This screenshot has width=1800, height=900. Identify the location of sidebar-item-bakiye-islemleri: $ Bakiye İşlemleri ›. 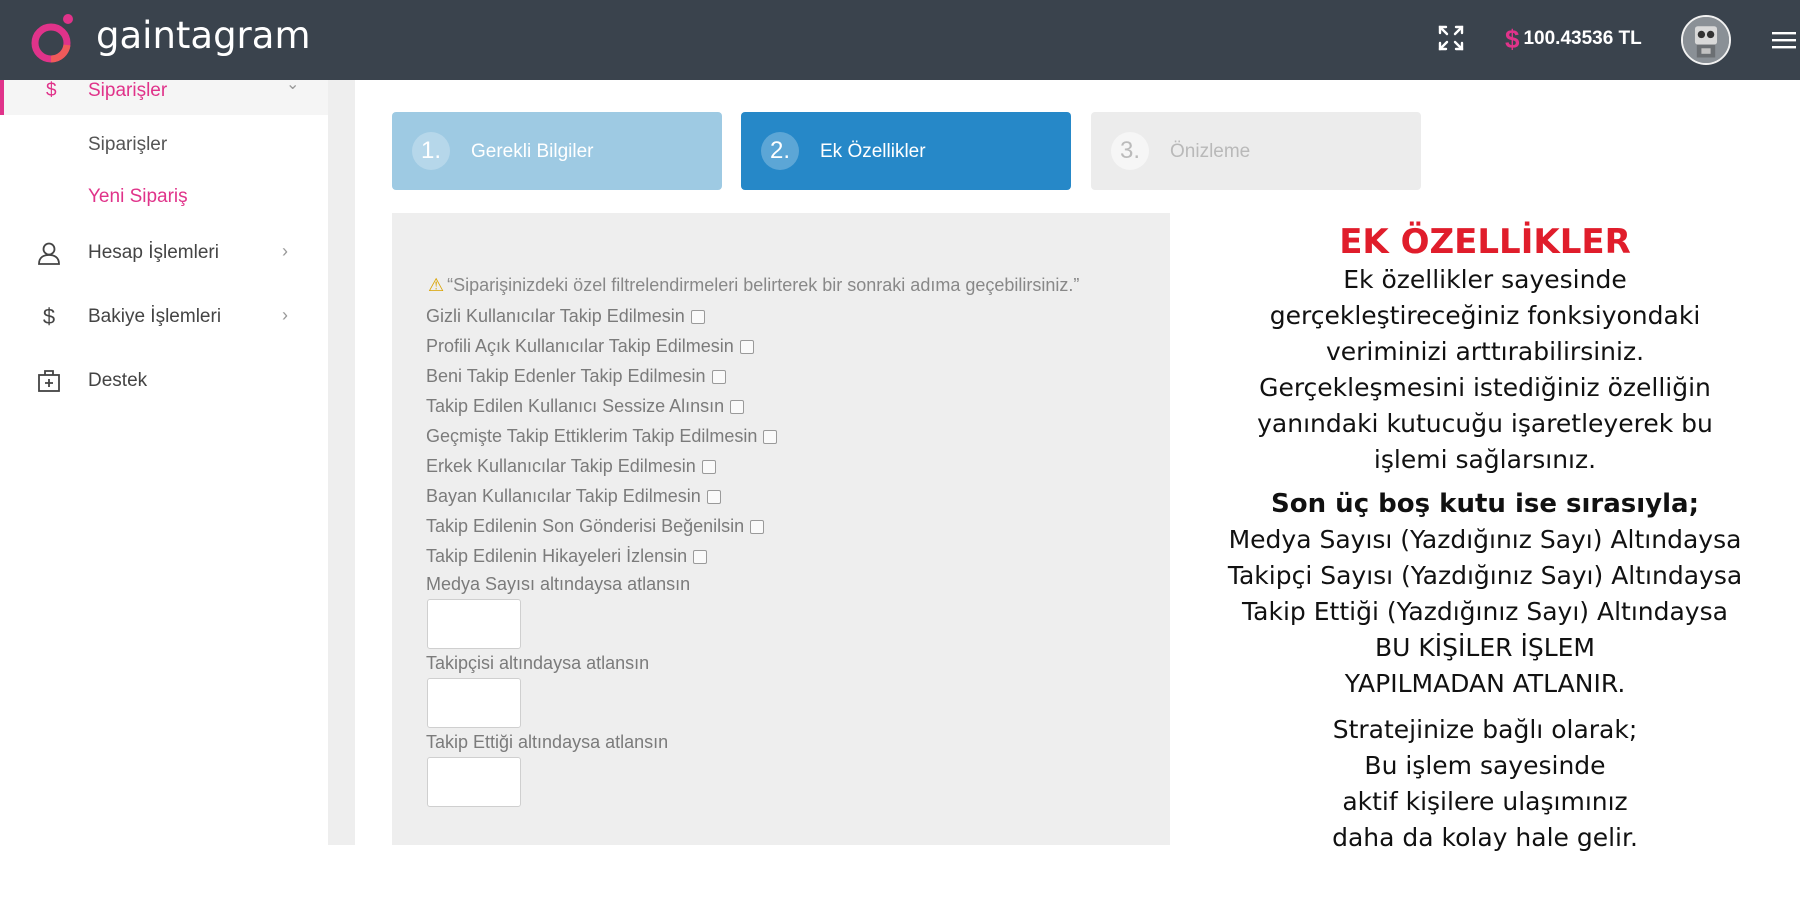
(164, 318).